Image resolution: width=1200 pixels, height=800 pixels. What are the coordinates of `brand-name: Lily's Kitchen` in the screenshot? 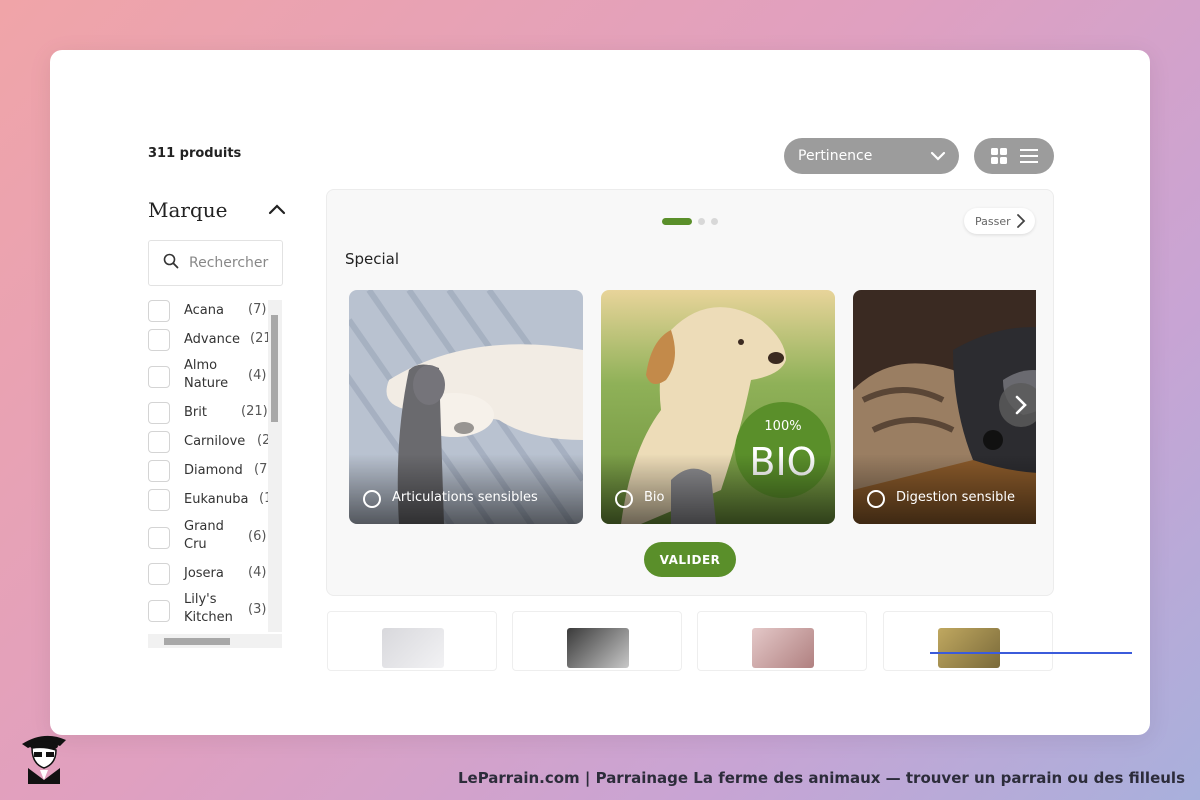 It's located at (208, 608).